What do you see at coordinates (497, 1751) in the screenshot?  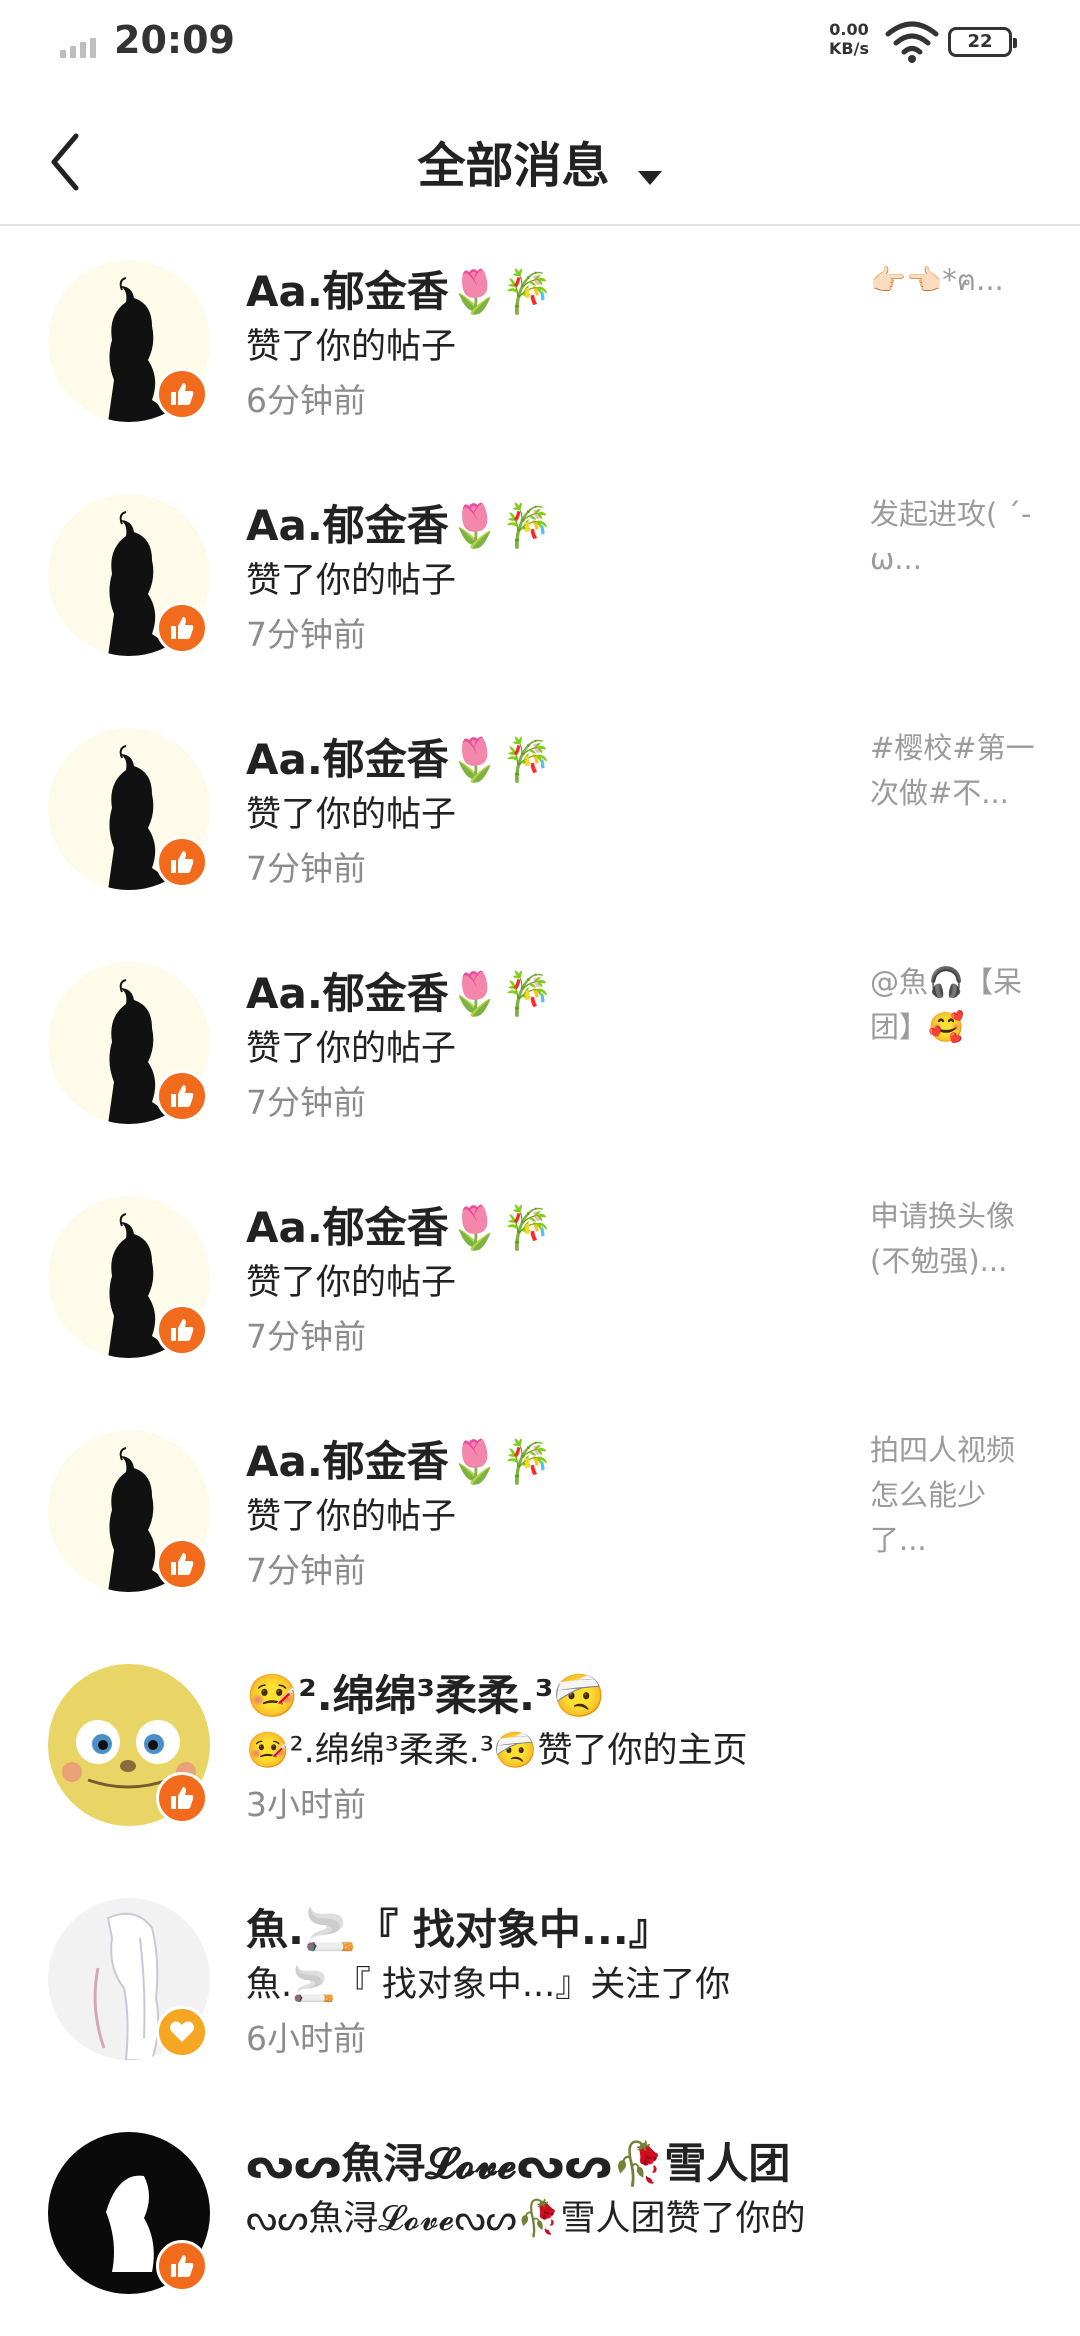 I see `message-action: 🤒².绵绵³柔柔.³🤕赞了你的主页` at bounding box center [497, 1751].